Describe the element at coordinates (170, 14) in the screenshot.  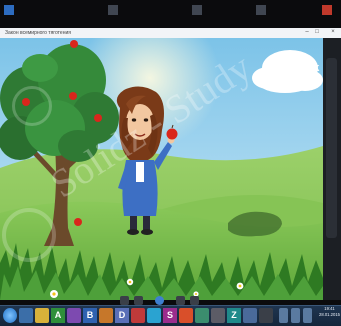
I see `top-panel` at that location.